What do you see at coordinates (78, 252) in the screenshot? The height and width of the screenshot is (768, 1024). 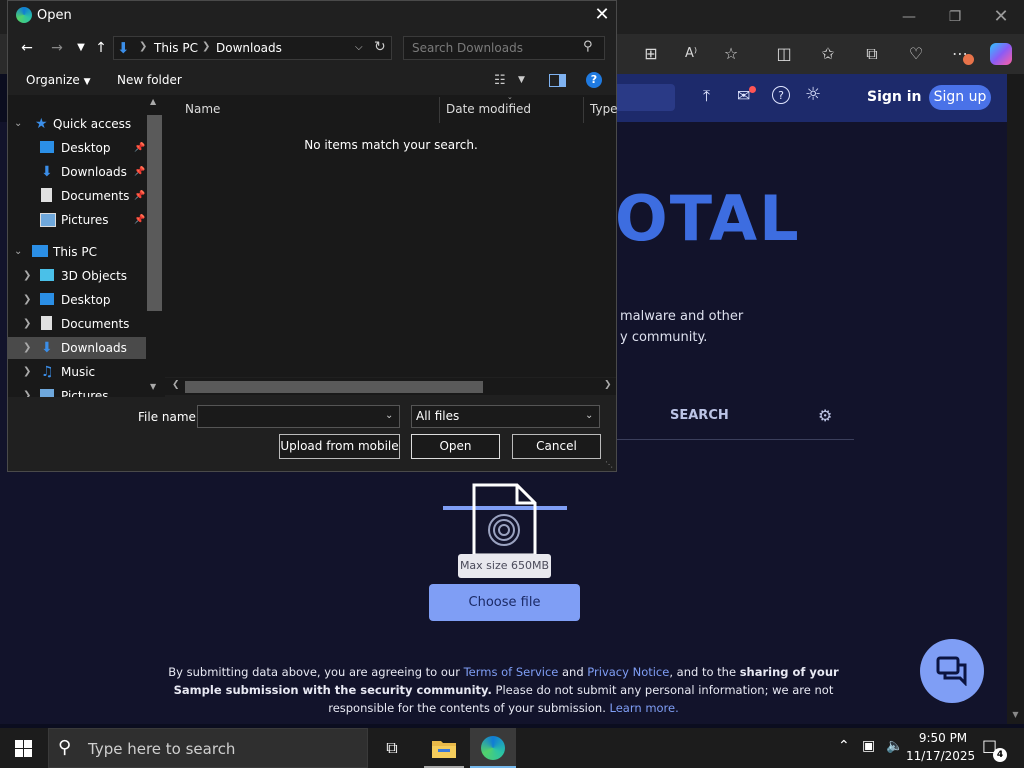 I see `nav-this-pc: ⌄ This PC` at bounding box center [78, 252].